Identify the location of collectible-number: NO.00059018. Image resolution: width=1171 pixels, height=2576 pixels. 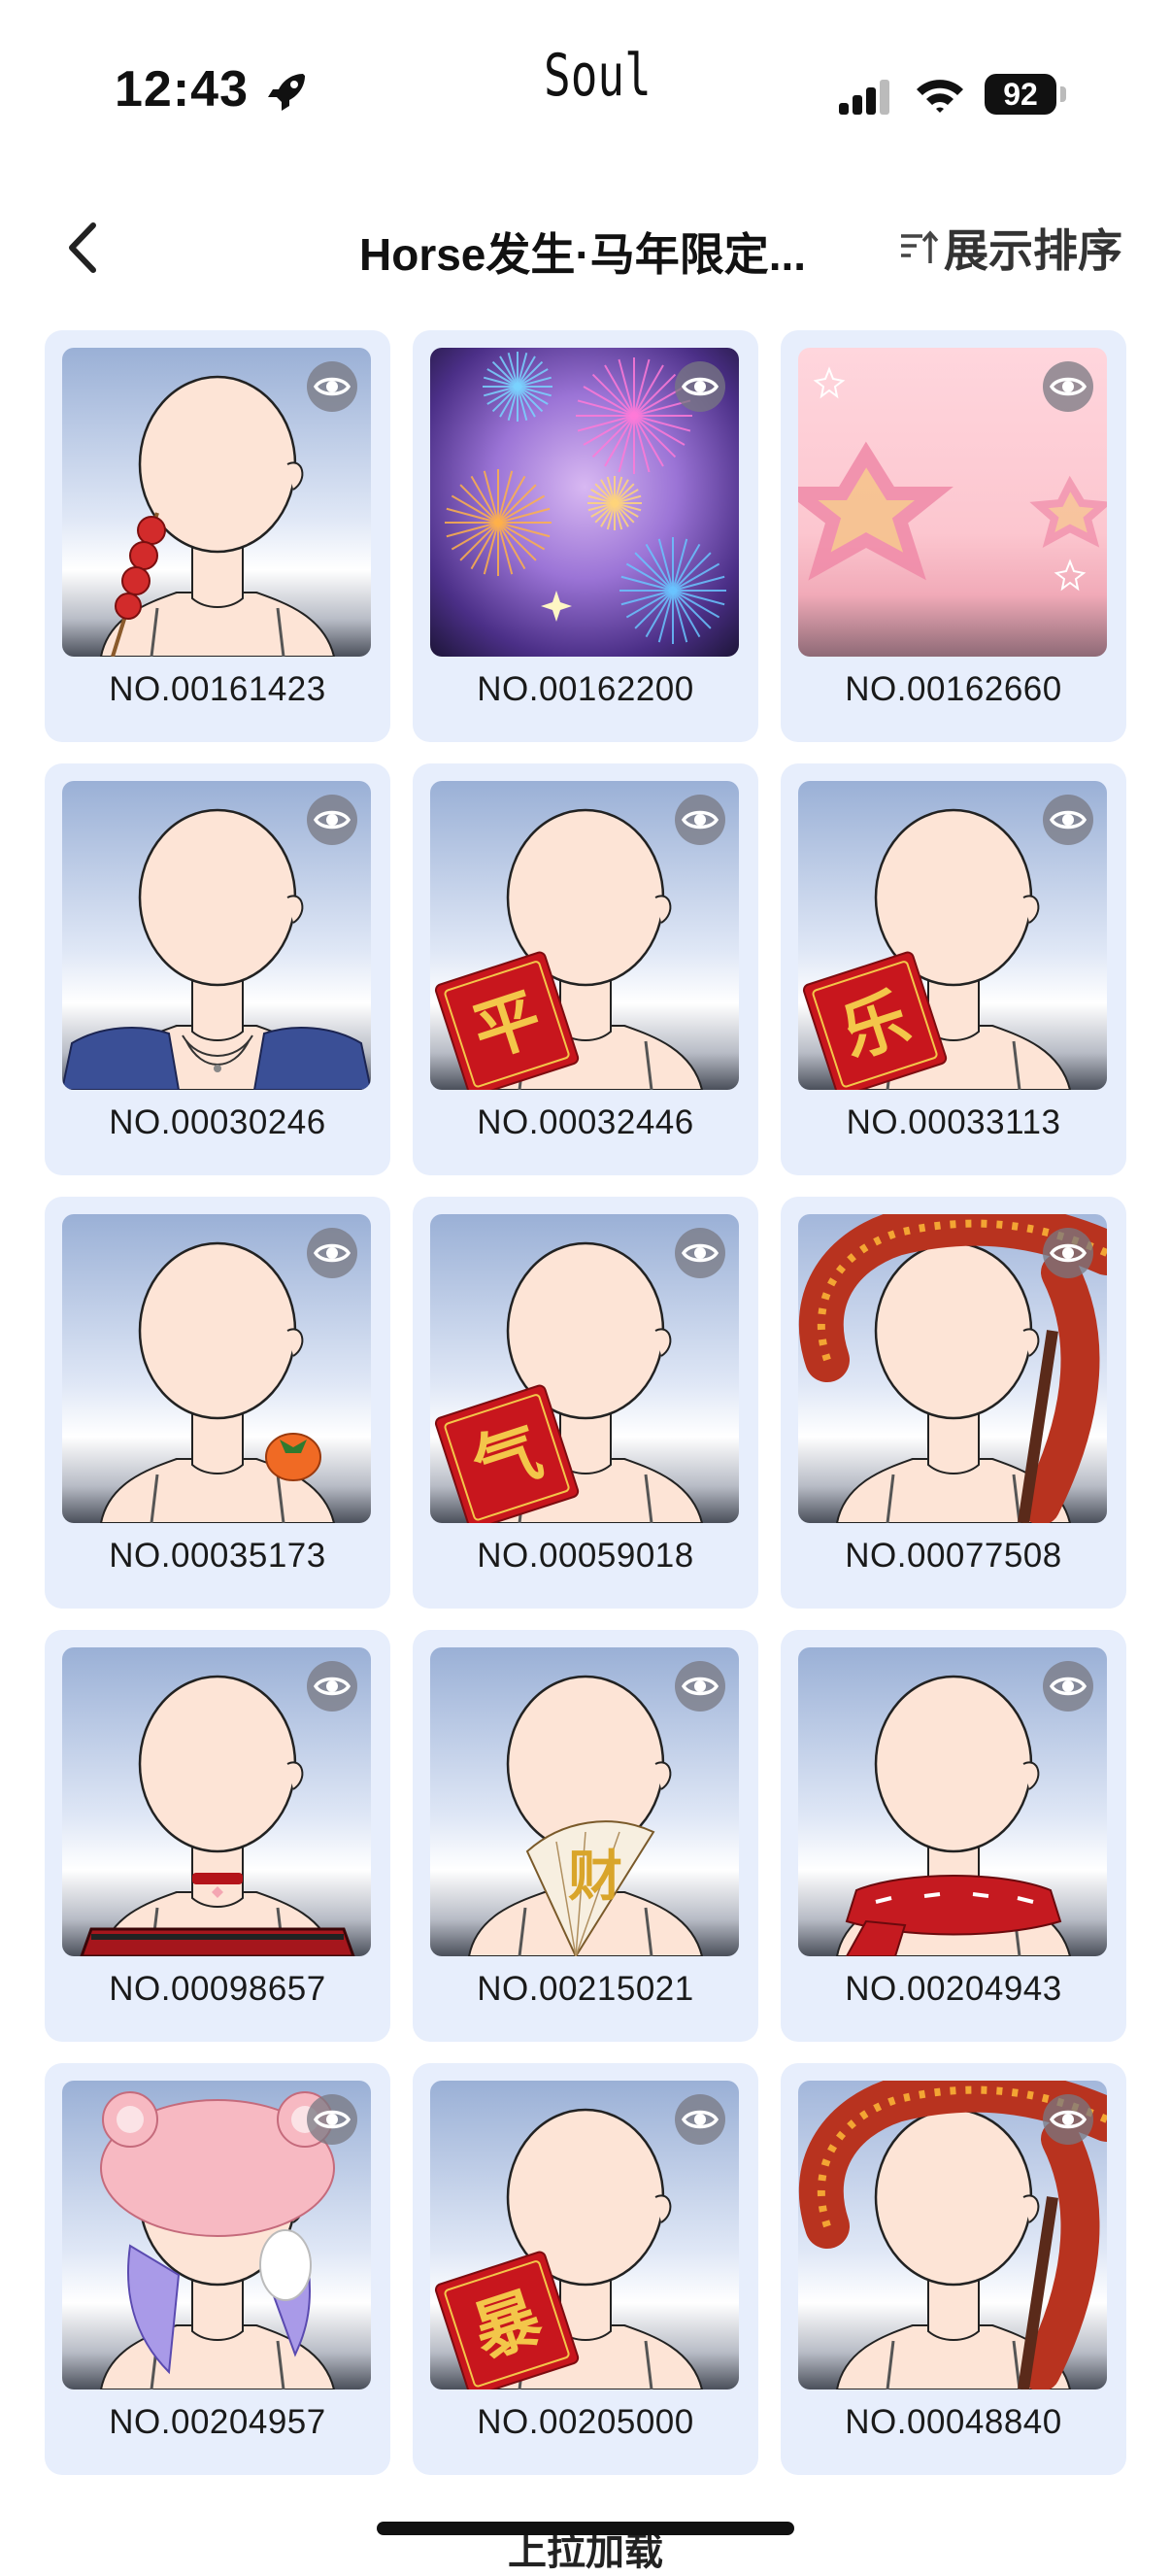
(585, 1556).